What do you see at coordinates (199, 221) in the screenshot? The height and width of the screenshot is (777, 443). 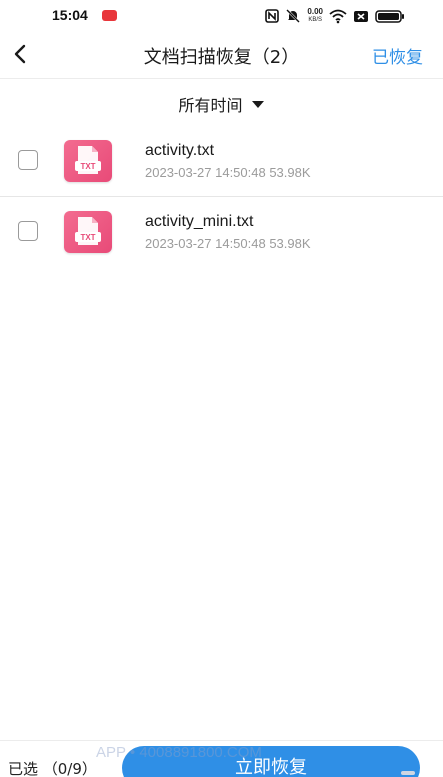 I see `file-name: activity_mini.txt` at bounding box center [199, 221].